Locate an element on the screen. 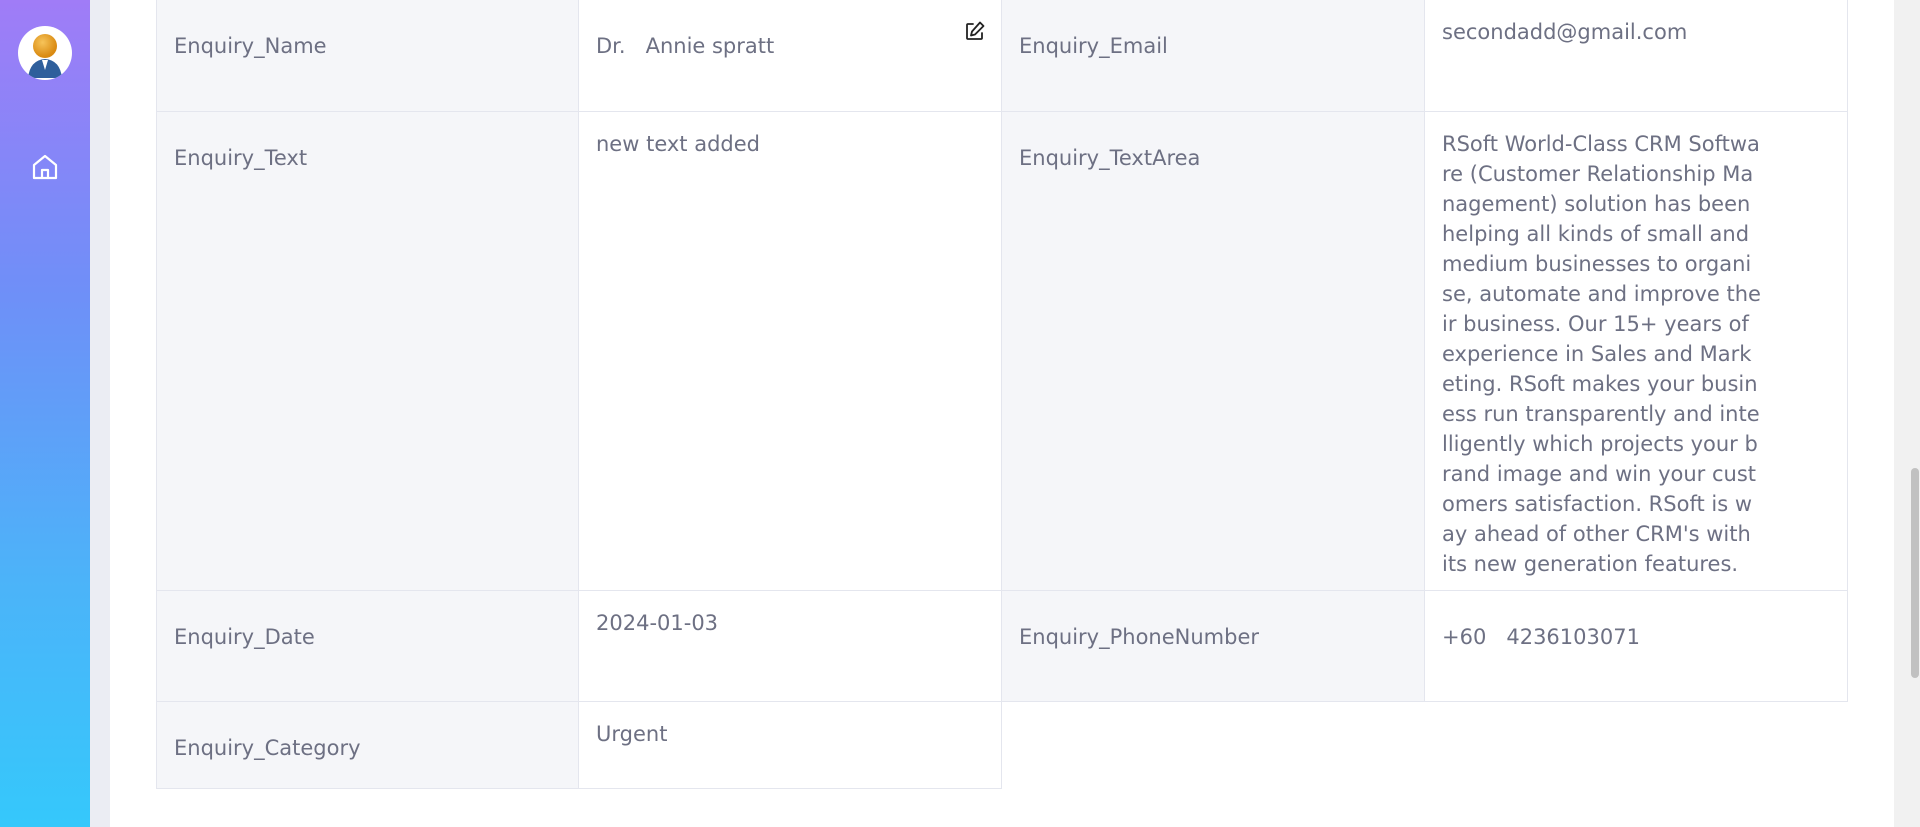 The width and height of the screenshot is (1920, 827). enquiry-name-value: Dr. Annie spratt is located at coordinates (685, 46).